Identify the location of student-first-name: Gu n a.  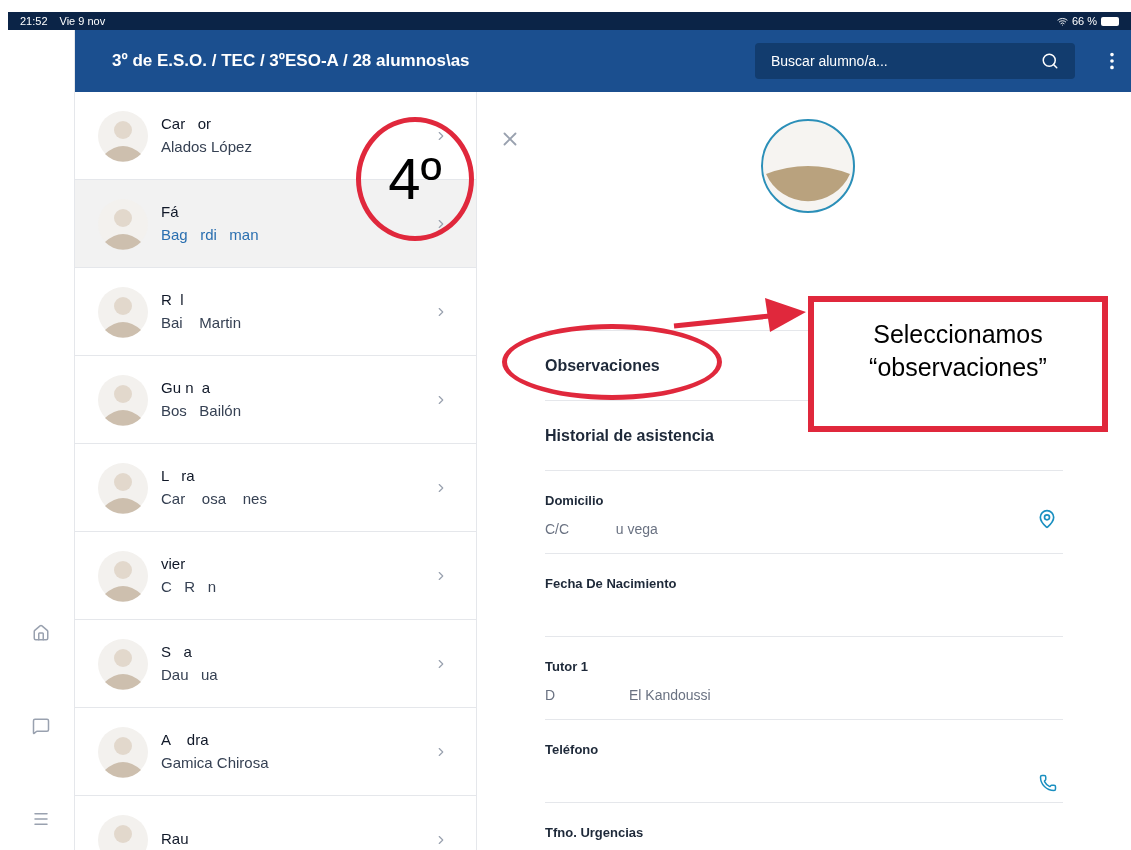
(186, 388).